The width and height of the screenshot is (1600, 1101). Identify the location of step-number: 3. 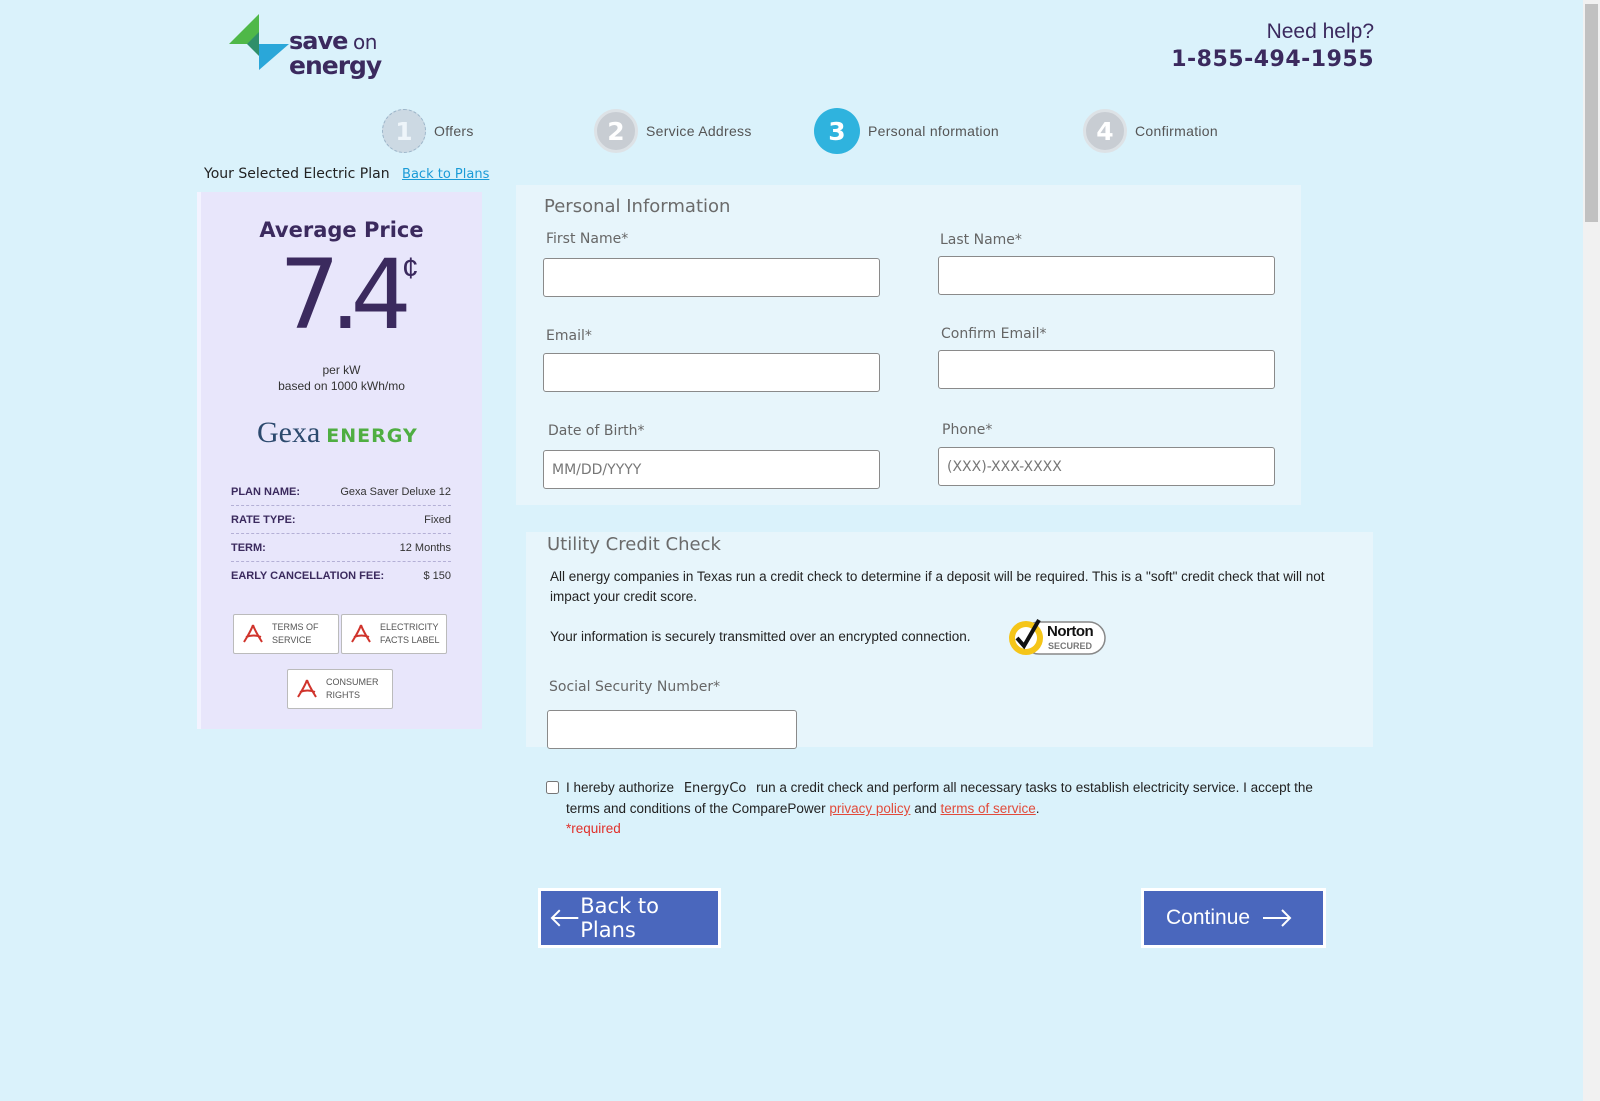
(837, 131).